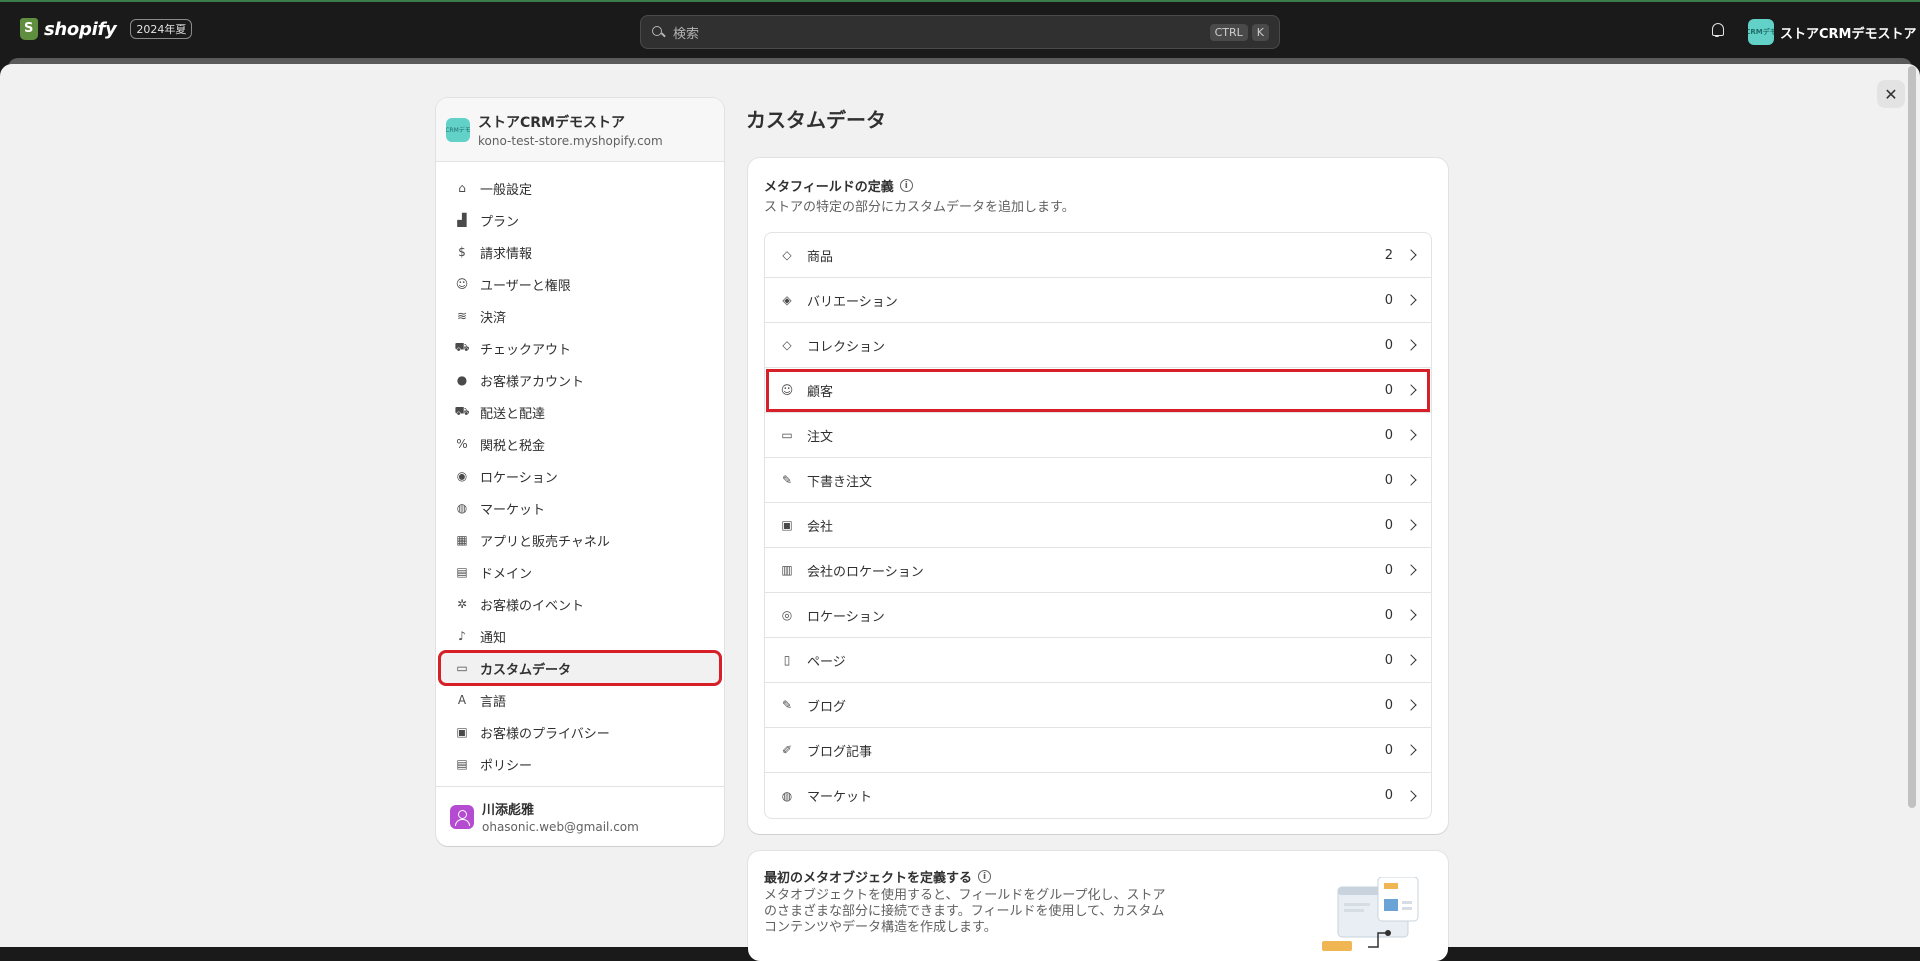  I want to click on cart-icon: ⛟, so click(462, 347).